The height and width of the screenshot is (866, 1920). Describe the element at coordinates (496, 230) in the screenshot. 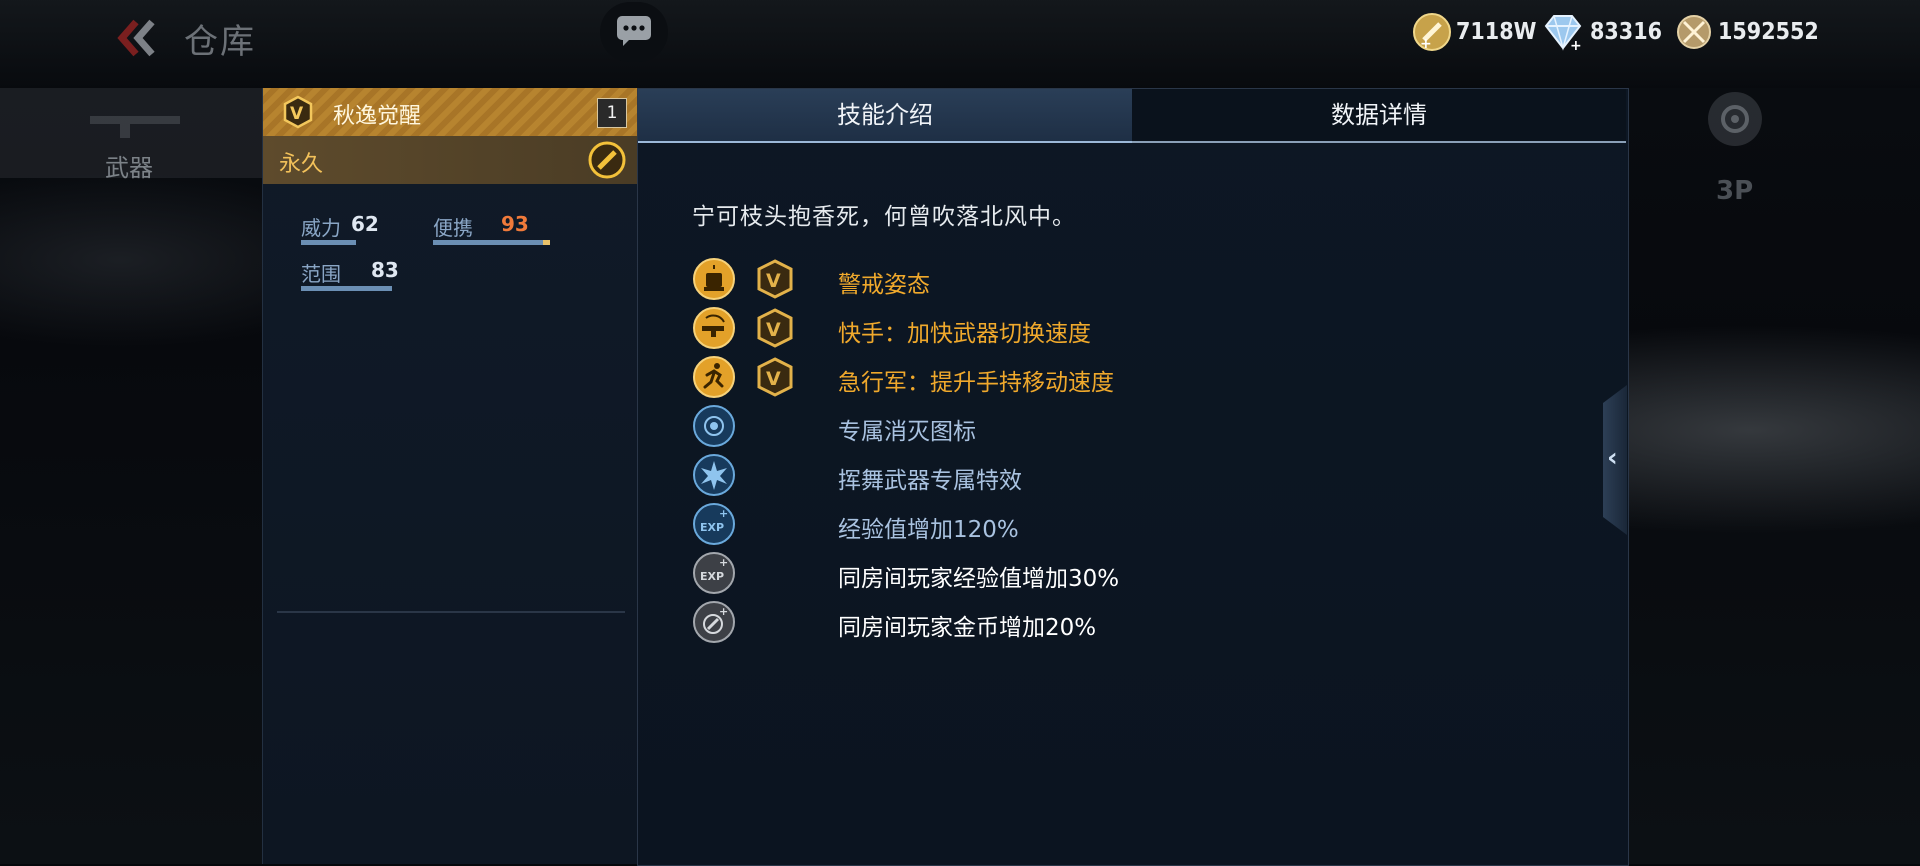

I see `stat-portability: 便携 93` at that location.